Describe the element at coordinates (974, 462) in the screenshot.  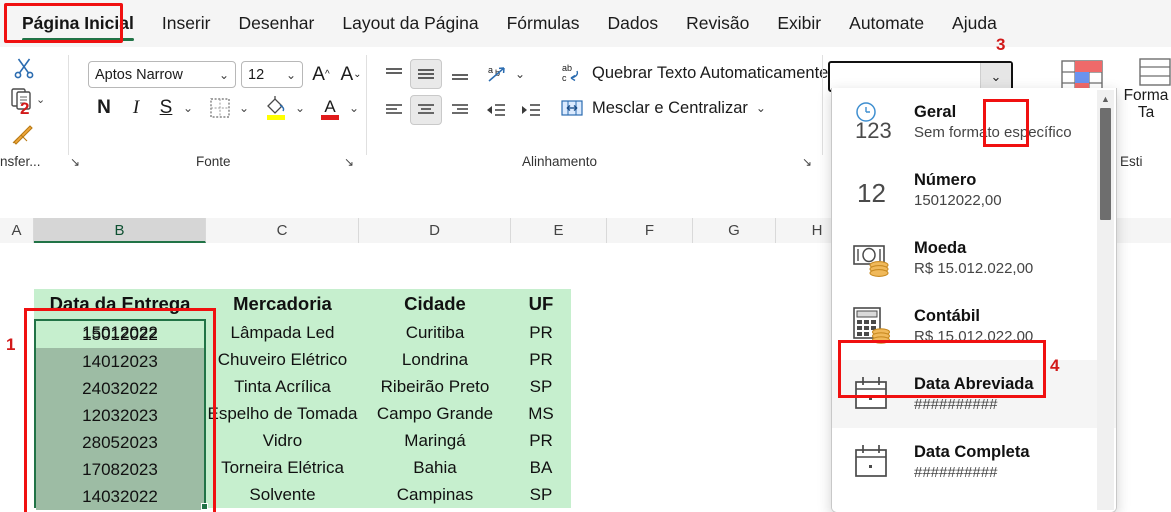
I see `number-format-item-5: Data Completa ##########` at that location.